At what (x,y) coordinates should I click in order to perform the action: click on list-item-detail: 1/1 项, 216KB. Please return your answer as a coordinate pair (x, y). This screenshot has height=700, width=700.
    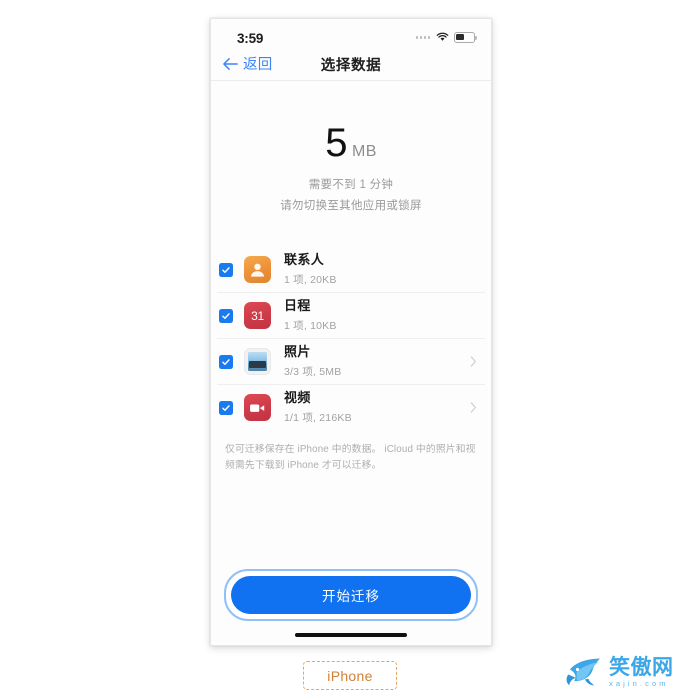
    Looking at the image, I should click on (318, 417).